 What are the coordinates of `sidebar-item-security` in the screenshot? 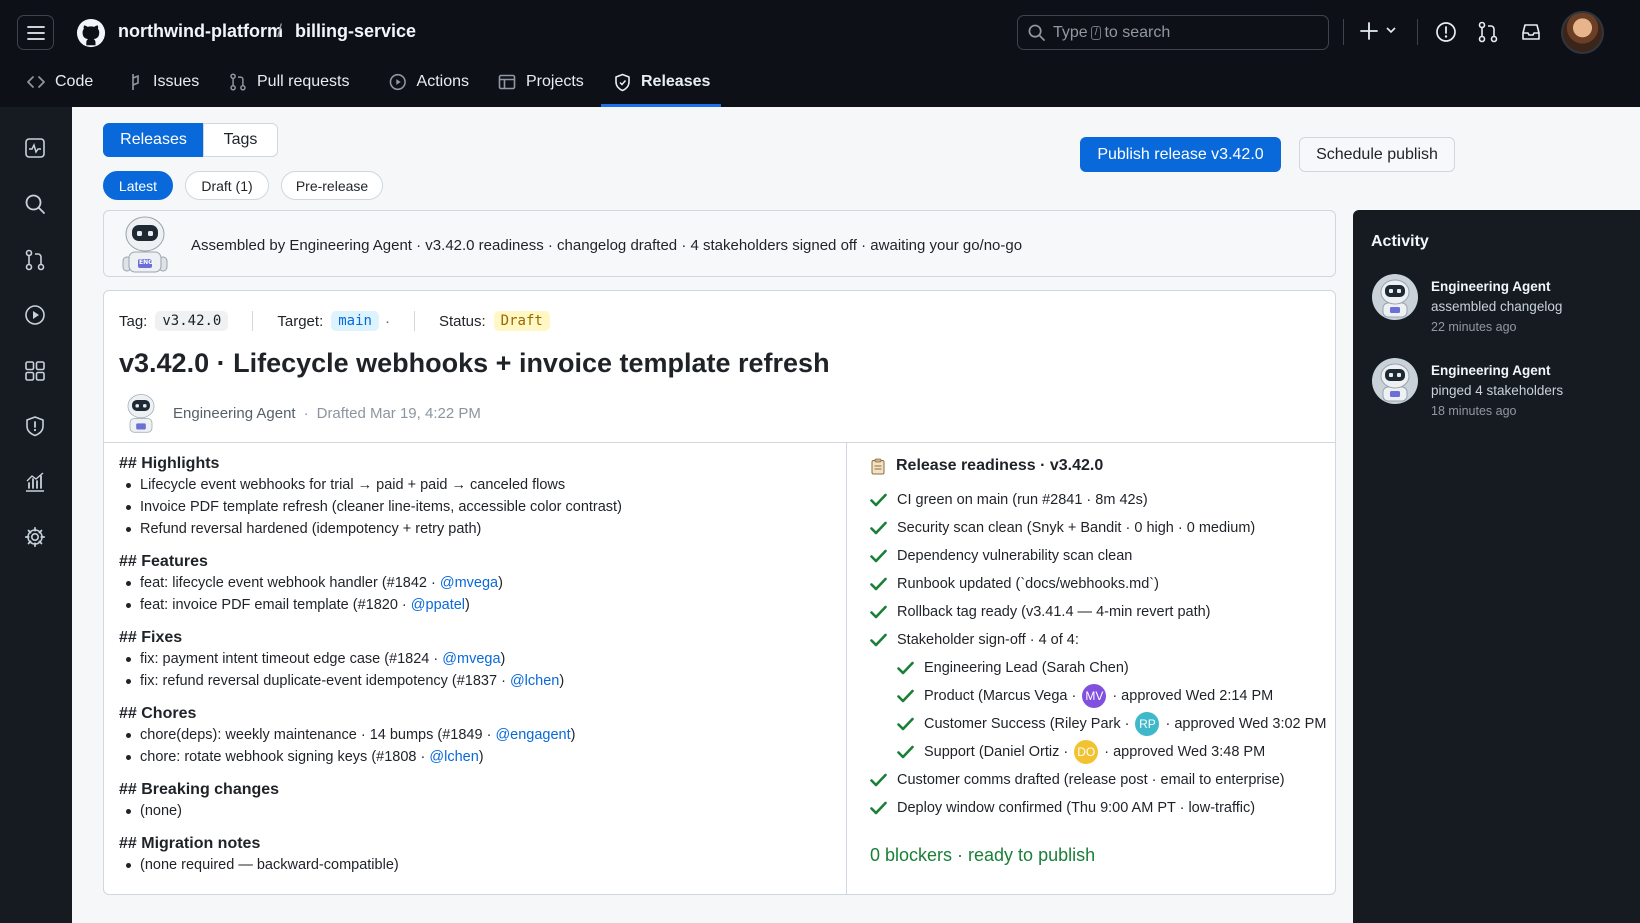 It's located at (35, 426).